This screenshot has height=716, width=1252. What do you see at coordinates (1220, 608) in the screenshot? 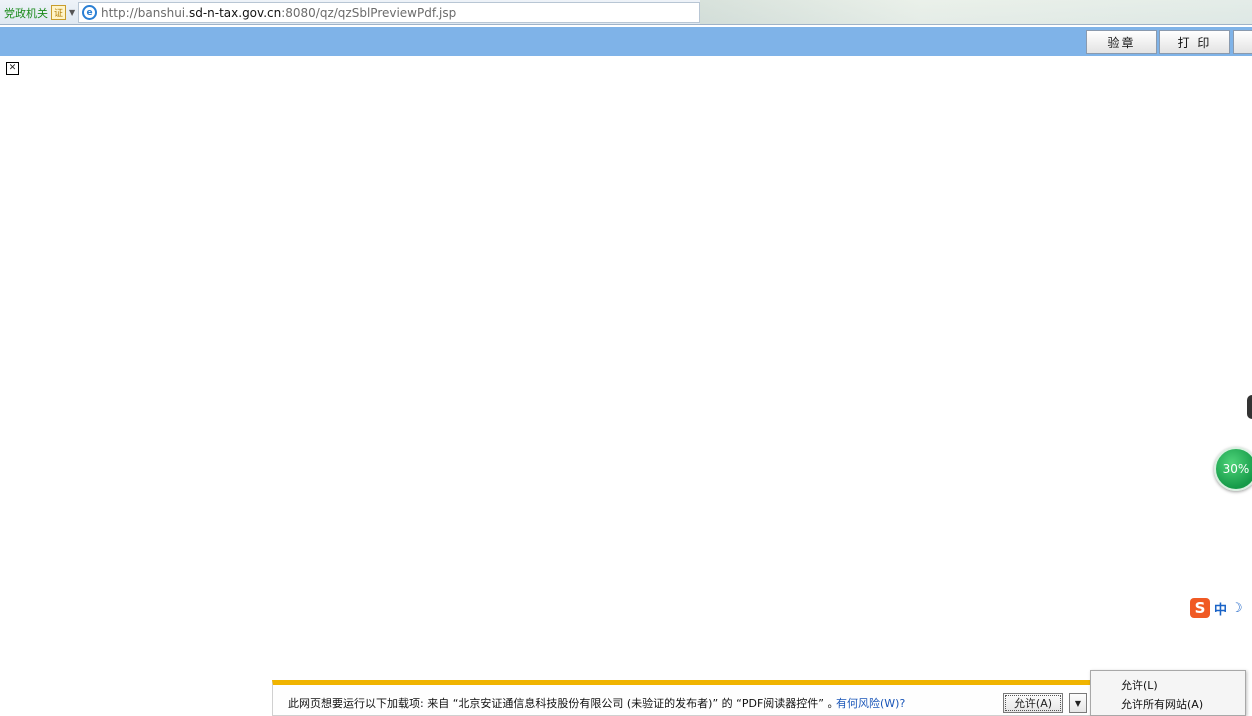
I see `ime-language-toggle: 中` at bounding box center [1220, 608].